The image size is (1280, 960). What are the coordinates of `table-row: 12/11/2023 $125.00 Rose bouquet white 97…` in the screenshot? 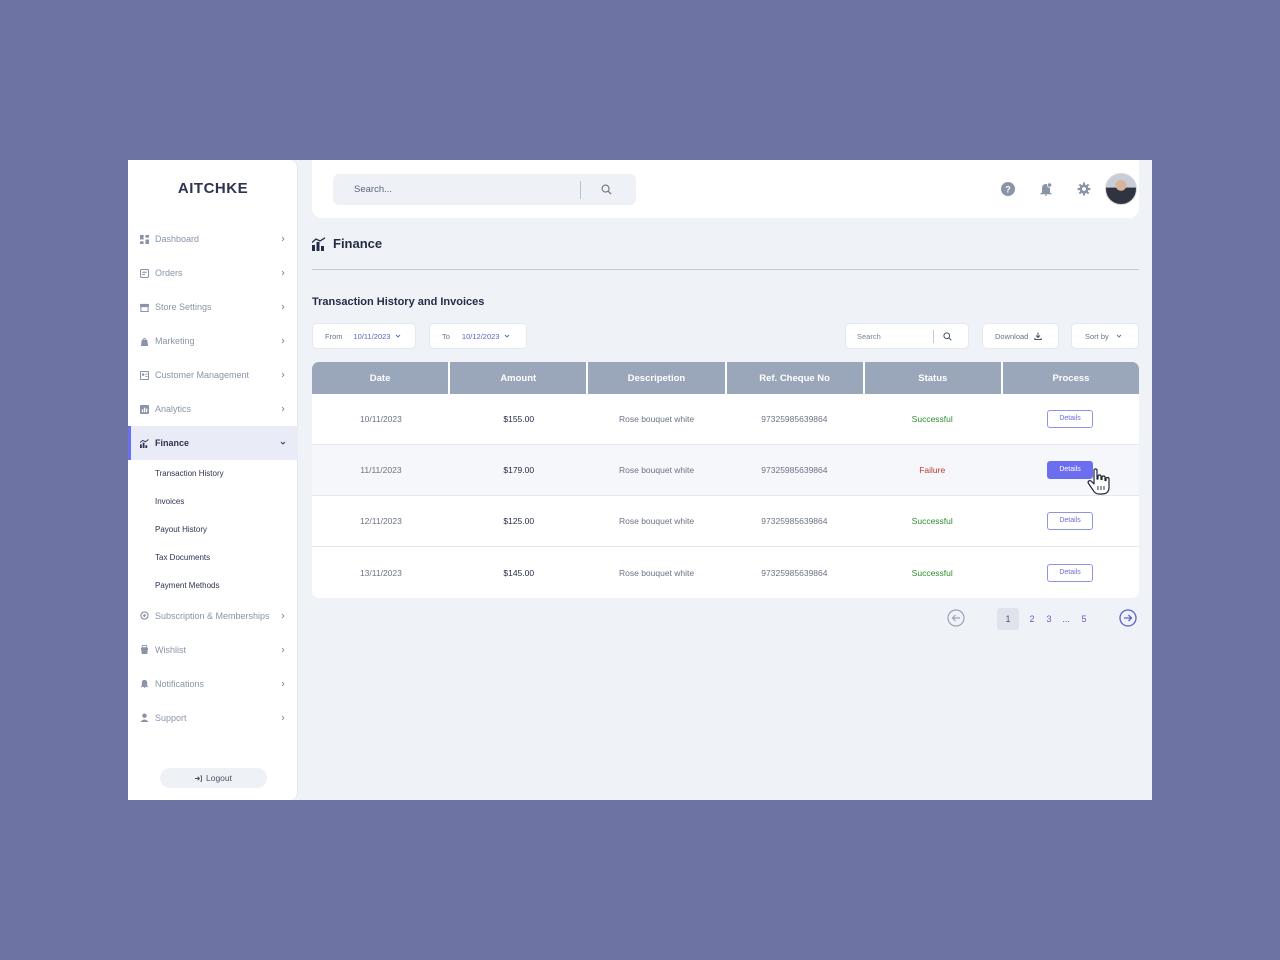 It's located at (725, 521).